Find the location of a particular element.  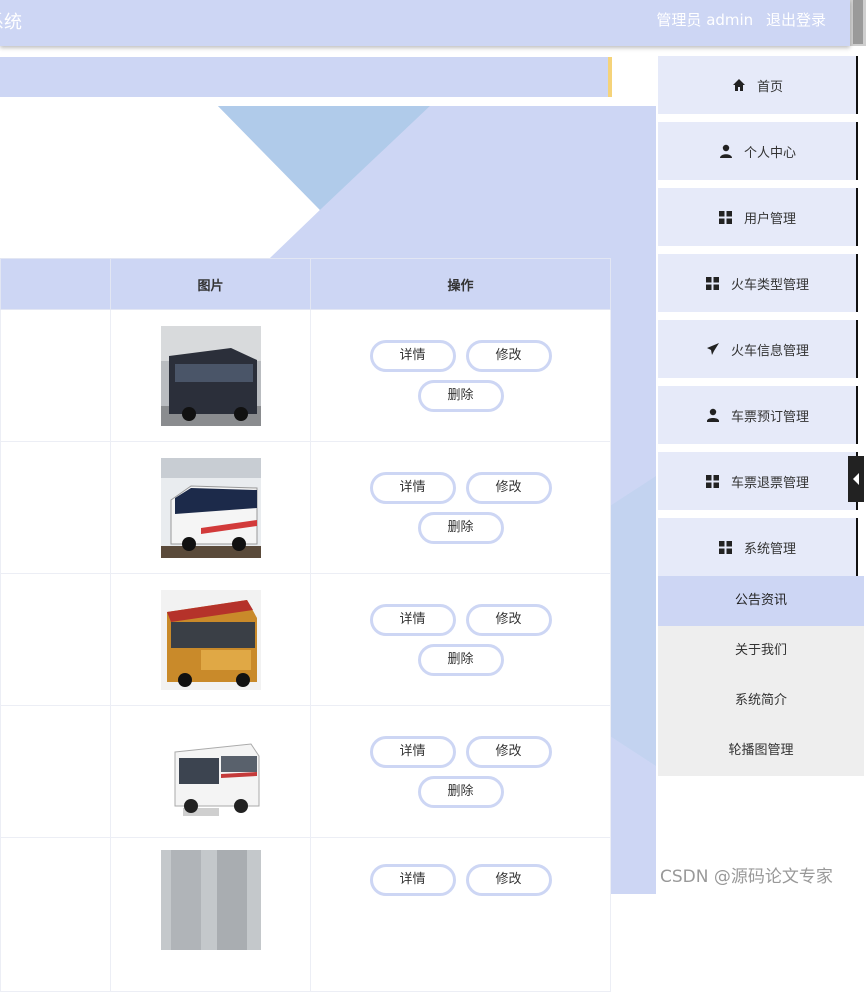

sidebar-item-label: 车票退票管理 is located at coordinates (769, 483).